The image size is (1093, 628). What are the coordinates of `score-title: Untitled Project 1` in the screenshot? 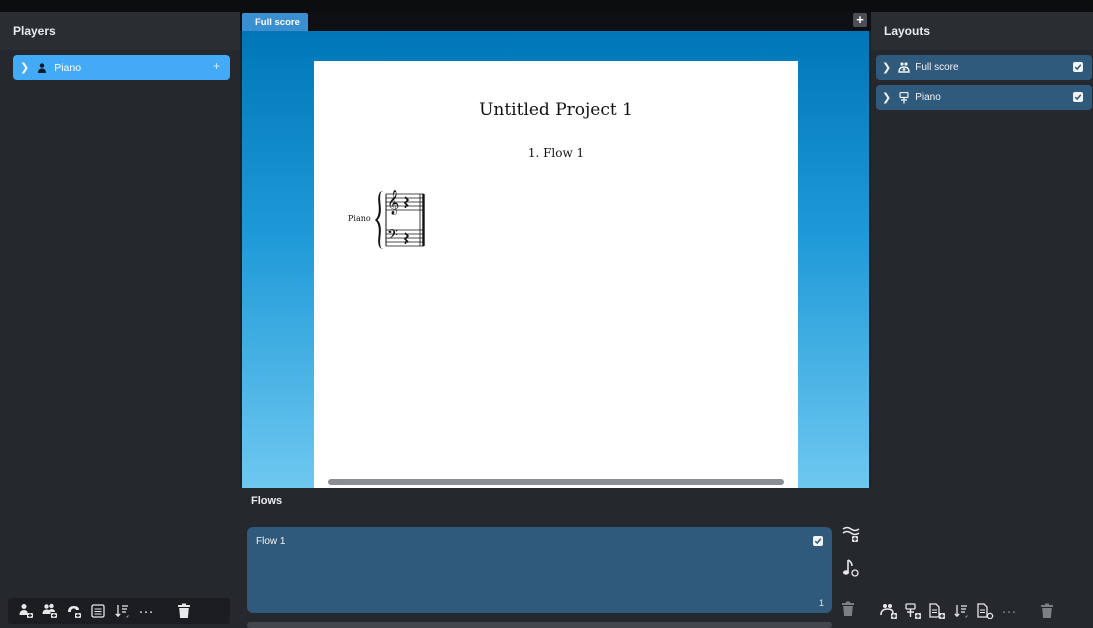 It's located at (556, 110).